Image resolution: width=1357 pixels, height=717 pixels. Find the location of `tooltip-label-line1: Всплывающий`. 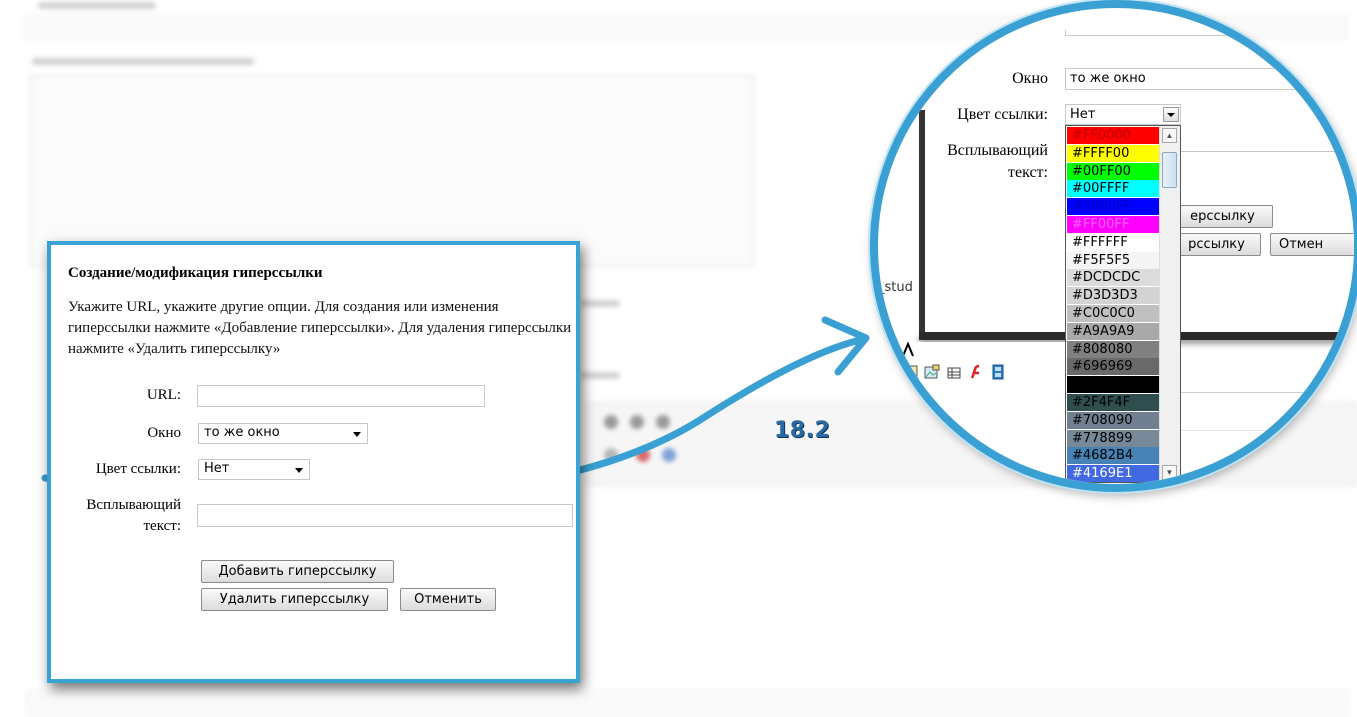

tooltip-label-line1: Всплывающий is located at coordinates (133, 505).